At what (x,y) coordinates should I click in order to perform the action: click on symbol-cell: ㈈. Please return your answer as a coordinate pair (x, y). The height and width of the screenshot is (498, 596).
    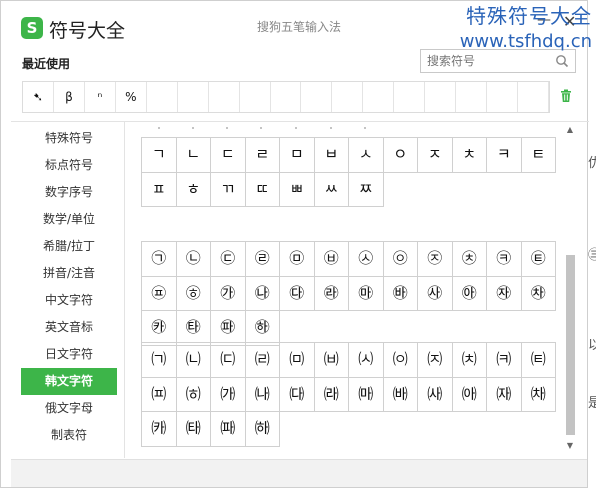
    Looking at the image, I should click on (435, 360).